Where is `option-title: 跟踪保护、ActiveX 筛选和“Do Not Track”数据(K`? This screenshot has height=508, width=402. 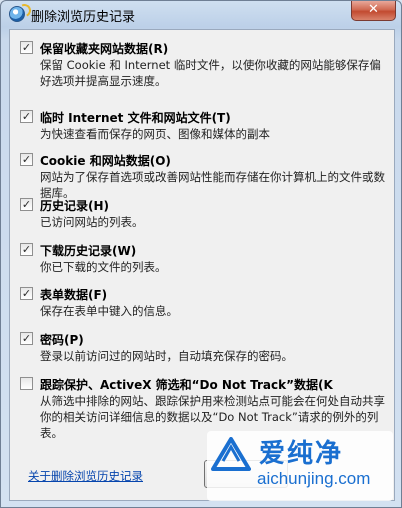
option-title: 跟踪保护、ActiveX 筛选和“Do Not Track”数据(K is located at coordinates (186, 385).